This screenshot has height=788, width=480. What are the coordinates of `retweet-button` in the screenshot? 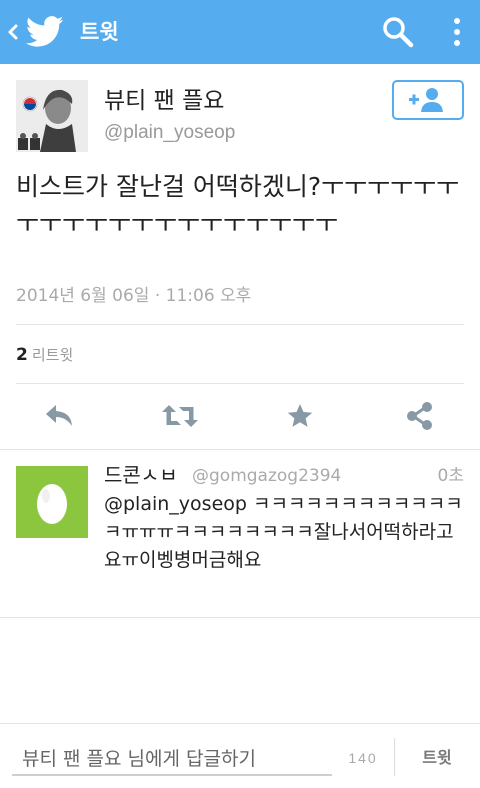 It's located at (180, 416).